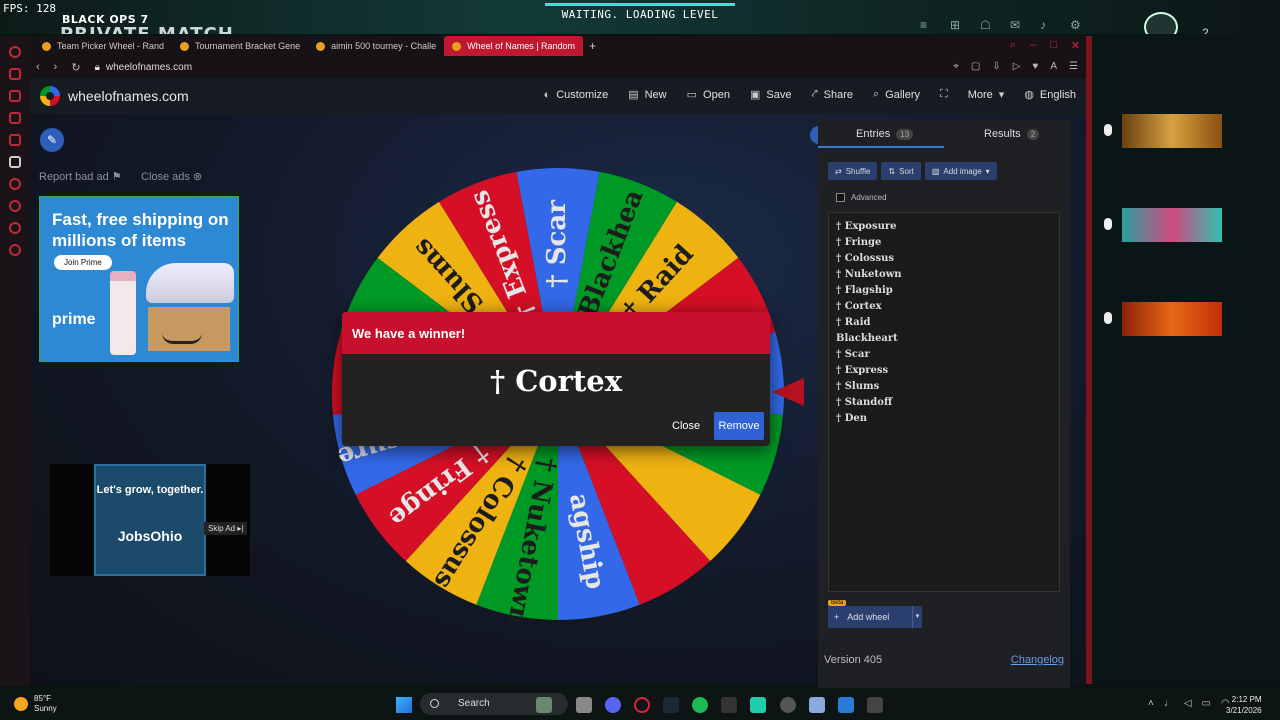 Image resolution: width=1280 pixels, height=720 pixels. I want to click on nav-fullscreen: ⛶, so click(944, 94).